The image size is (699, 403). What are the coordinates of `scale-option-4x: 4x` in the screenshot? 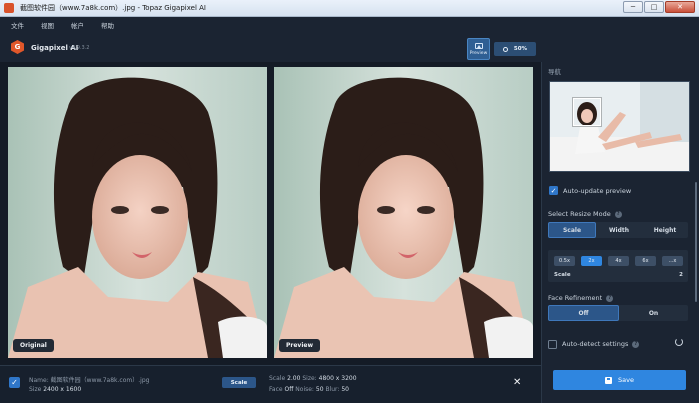 It's located at (618, 261).